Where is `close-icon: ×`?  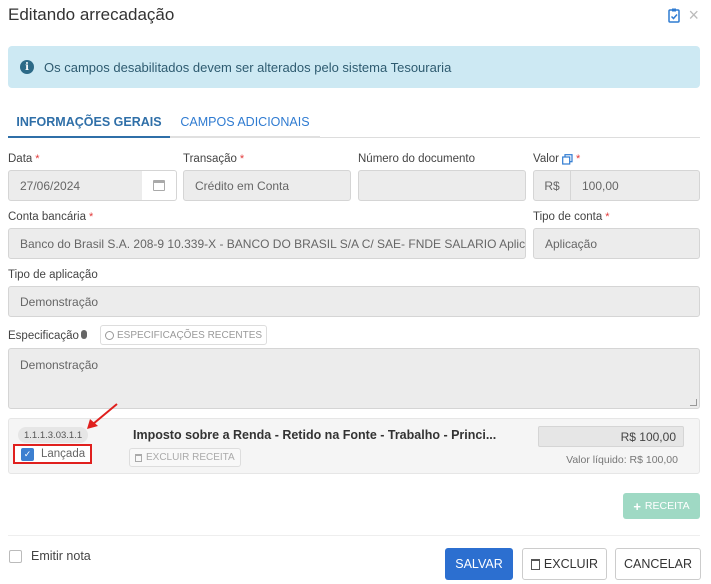
close-icon: × is located at coordinates (693, 15).